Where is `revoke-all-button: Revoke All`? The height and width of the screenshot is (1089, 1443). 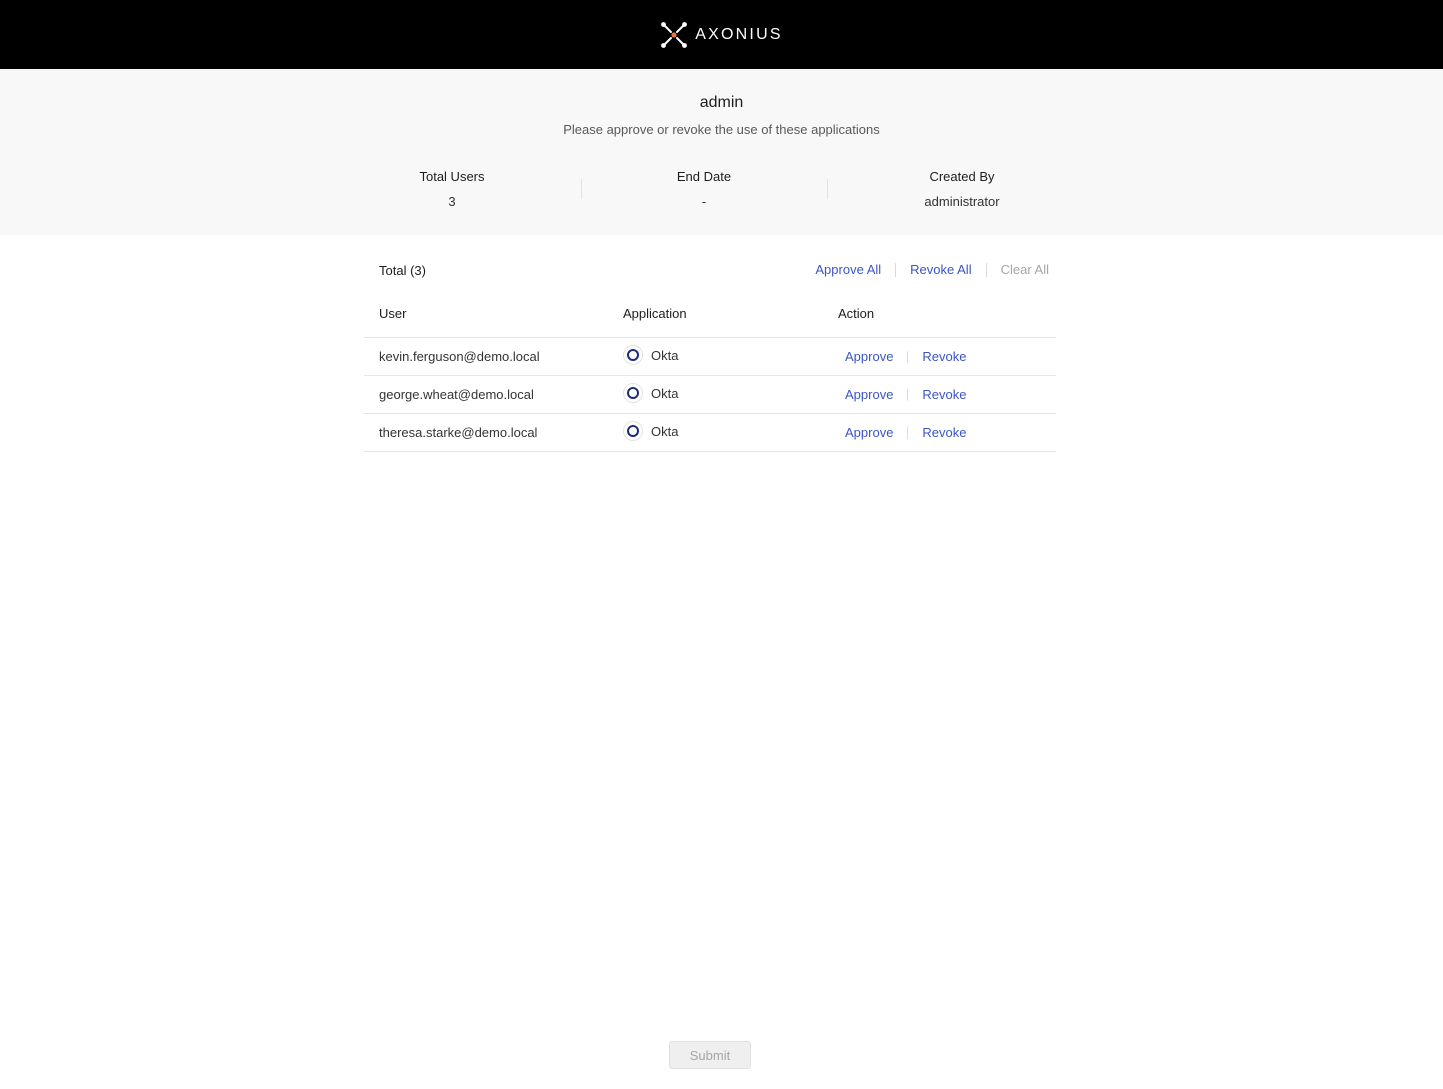
revoke-all-button: Revoke All is located at coordinates (940, 269).